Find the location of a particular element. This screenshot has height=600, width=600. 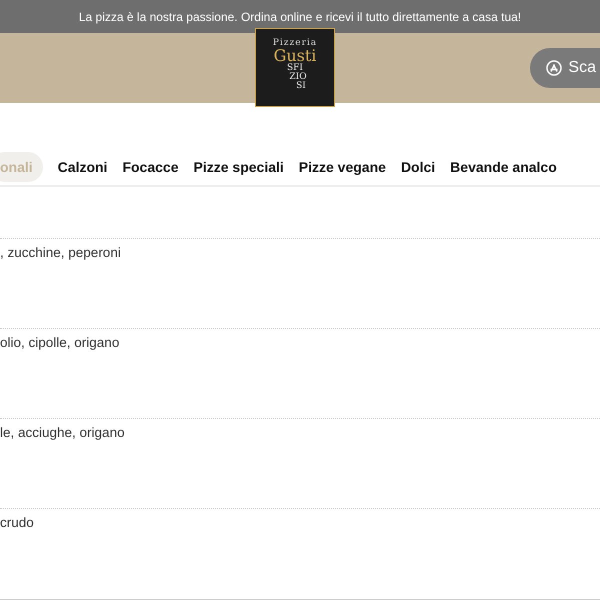

announcement-text: La pizza è la nostra passione. Ordina online e ricevi il tutto direttamente a casa tua! is located at coordinates (300, 17).